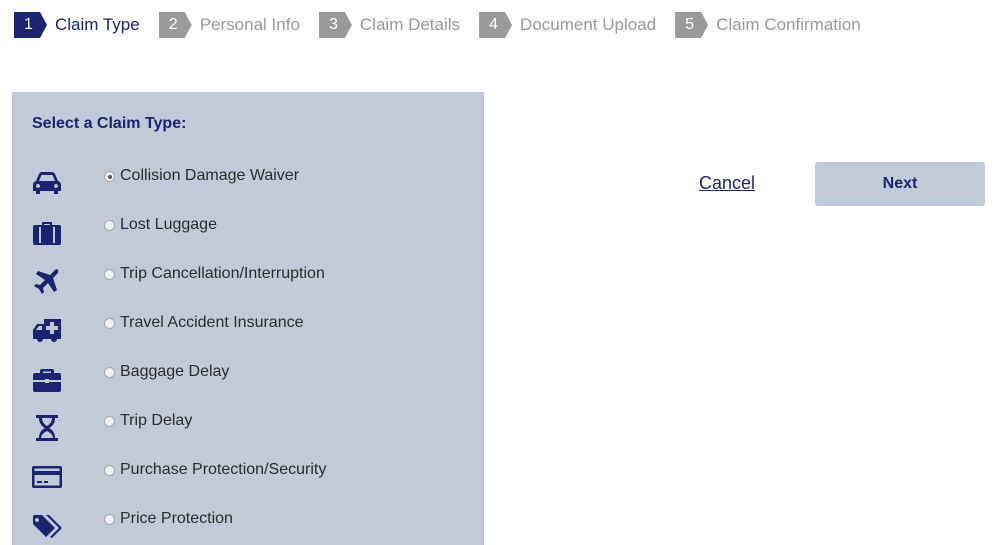 This screenshot has width=997, height=545. Describe the element at coordinates (249, 24) in the screenshot. I see `step-label: Personal Info` at that location.